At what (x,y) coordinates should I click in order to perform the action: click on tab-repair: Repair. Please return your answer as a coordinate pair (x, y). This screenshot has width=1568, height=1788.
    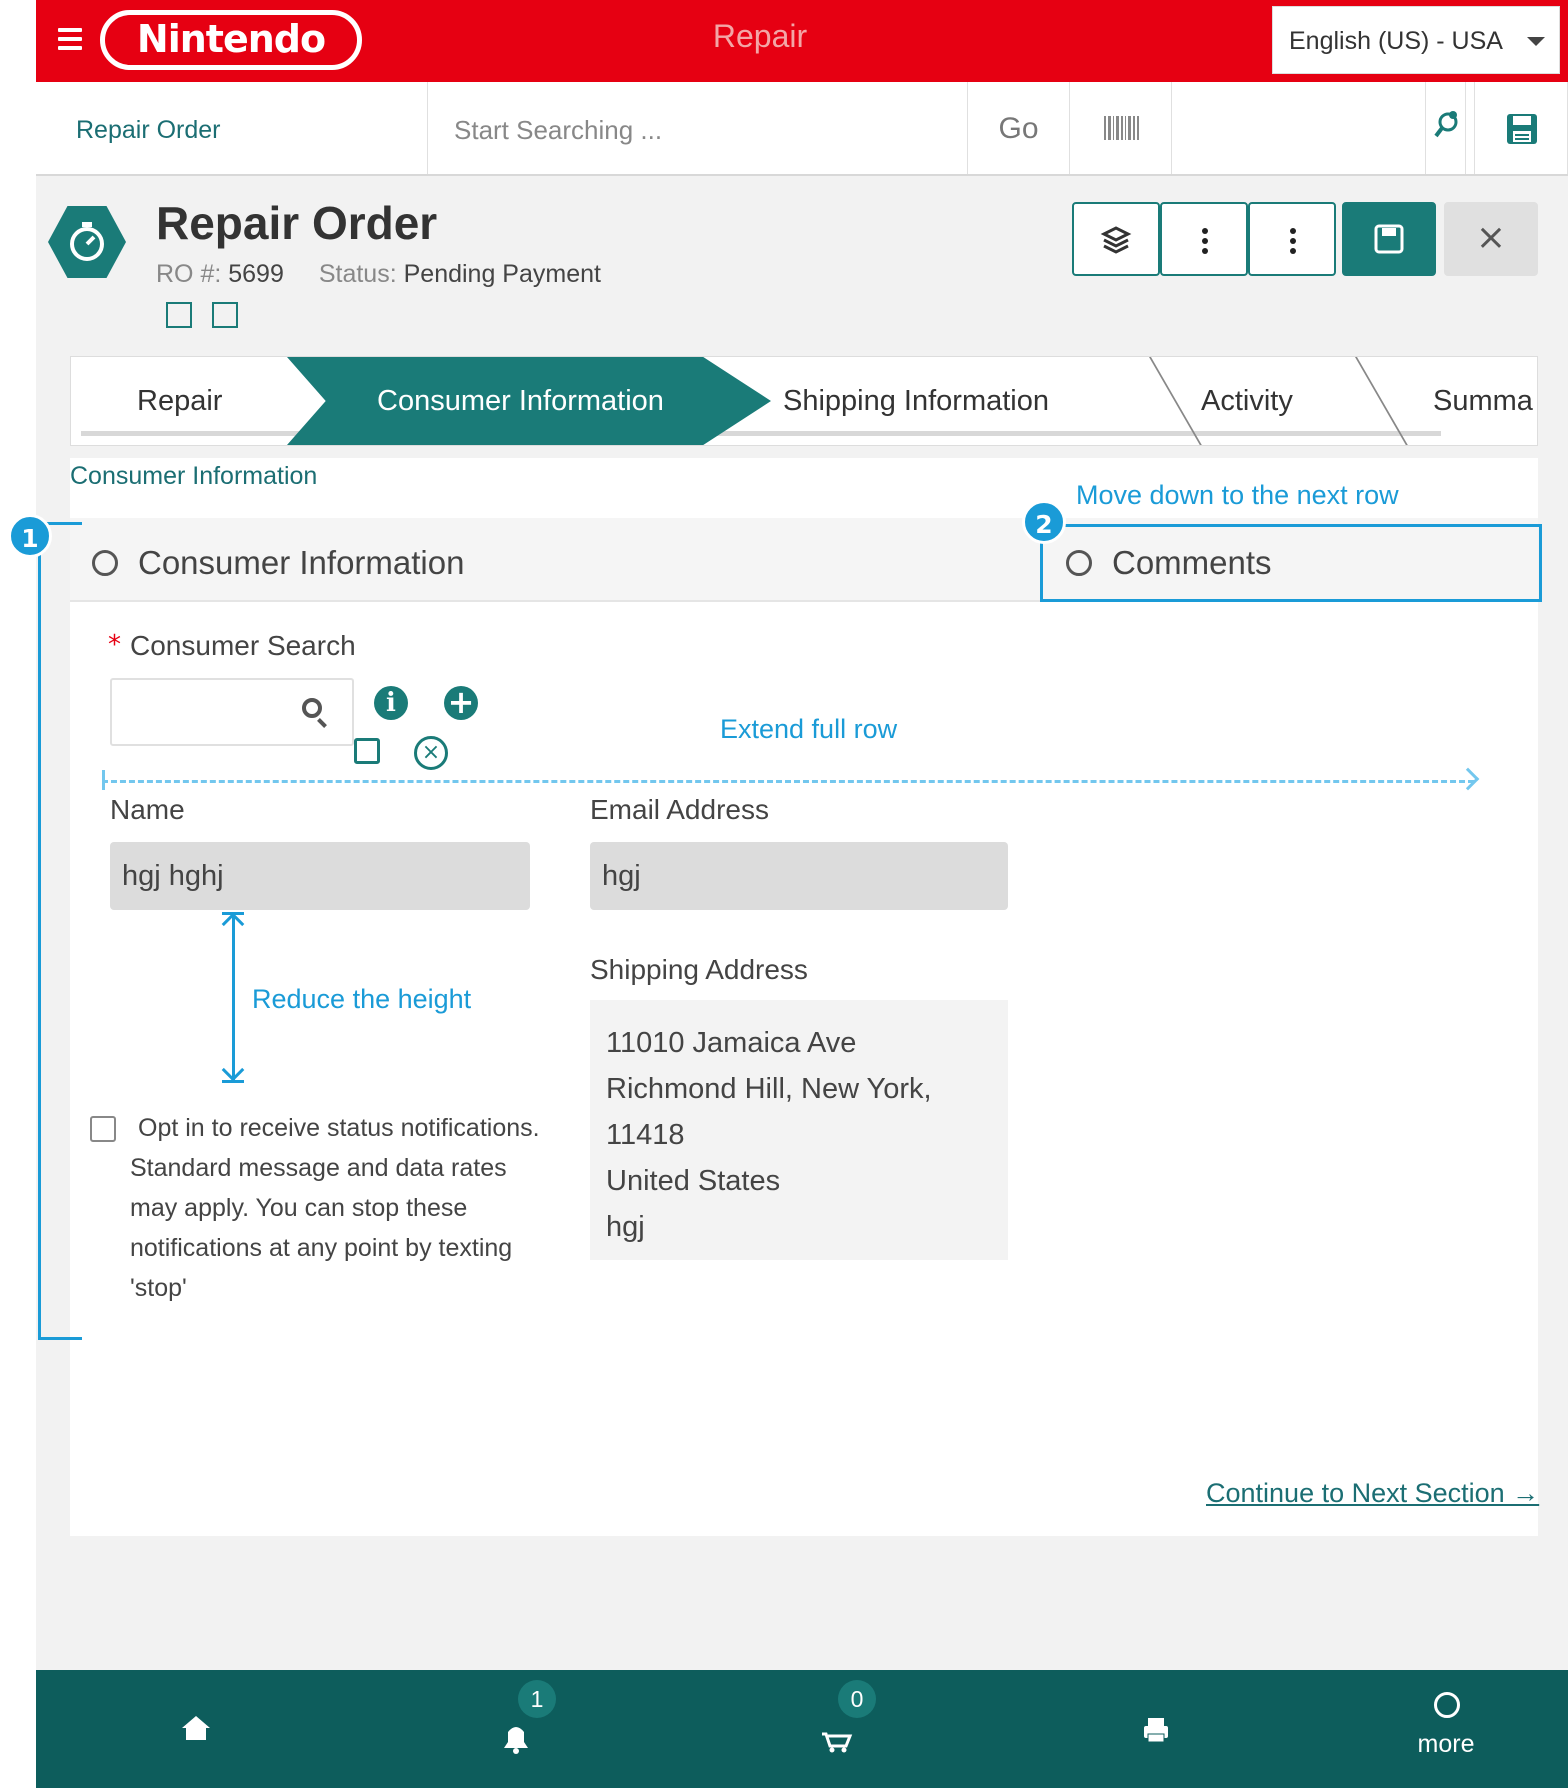
    Looking at the image, I should click on (179, 401).